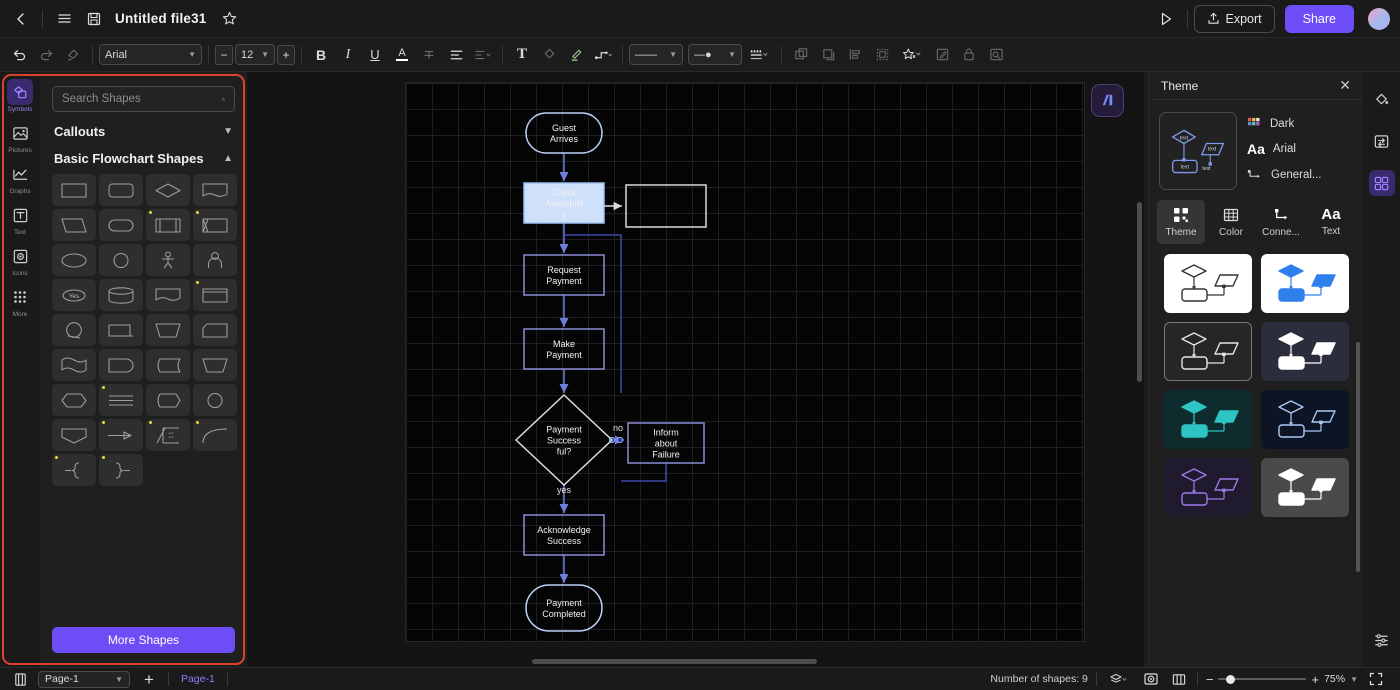 The image size is (1400, 690). I want to click on underline-button: U, so click(375, 55).